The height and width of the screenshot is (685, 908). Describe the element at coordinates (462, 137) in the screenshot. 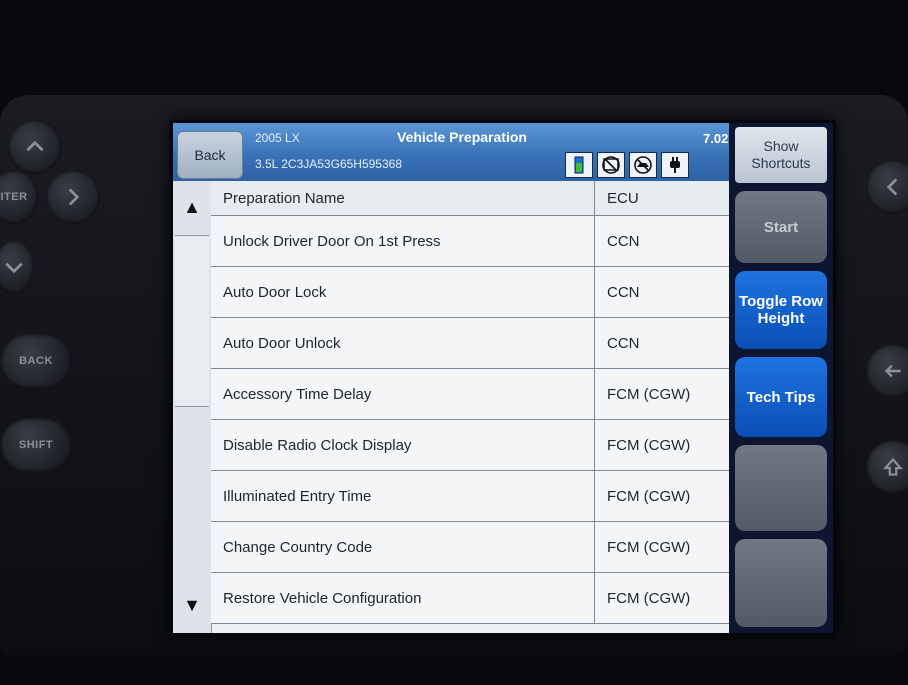

I see `page-title: Vehicle Preparation` at that location.